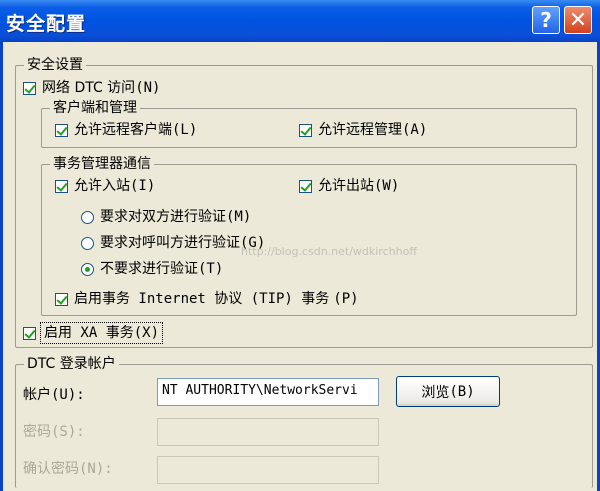  What do you see at coordinates (51, 469) in the screenshot?
I see `confirm-label-text: 确认密码` at bounding box center [51, 469].